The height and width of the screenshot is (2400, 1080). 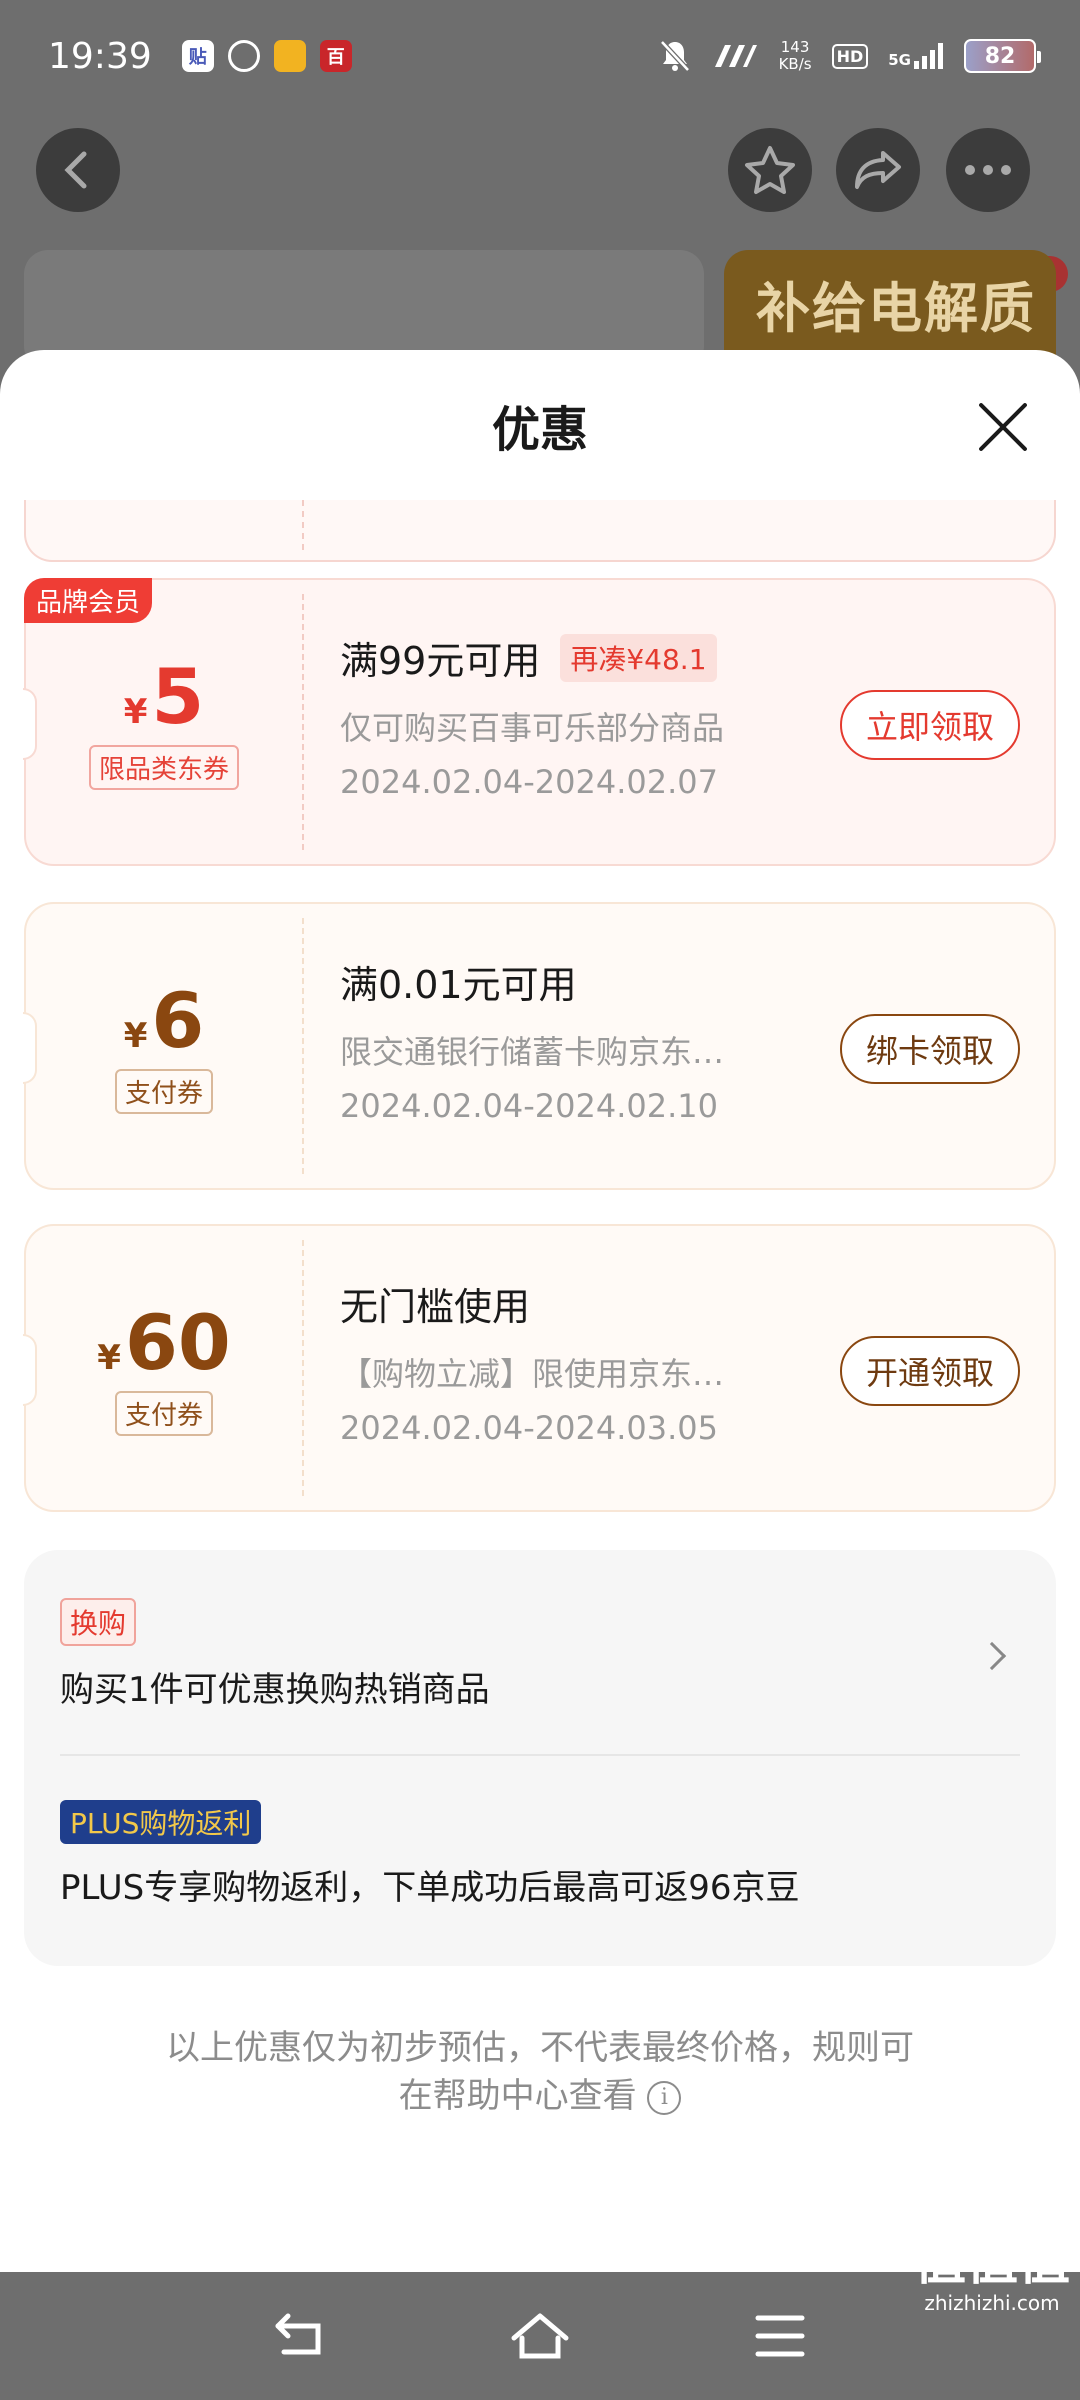 What do you see at coordinates (178, 1020) in the screenshot?
I see `amount-value: 6` at bounding box center [178, 1020].